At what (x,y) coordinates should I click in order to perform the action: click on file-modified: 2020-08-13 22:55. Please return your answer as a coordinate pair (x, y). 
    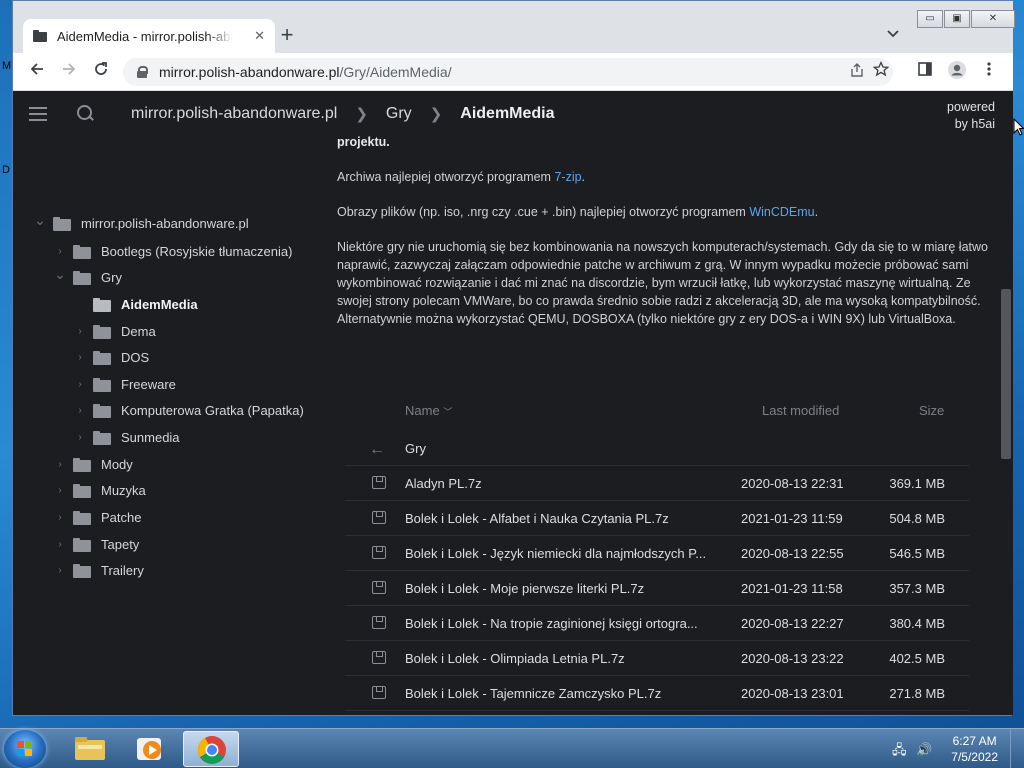
    Looking at the image, I should click on (792, 553).